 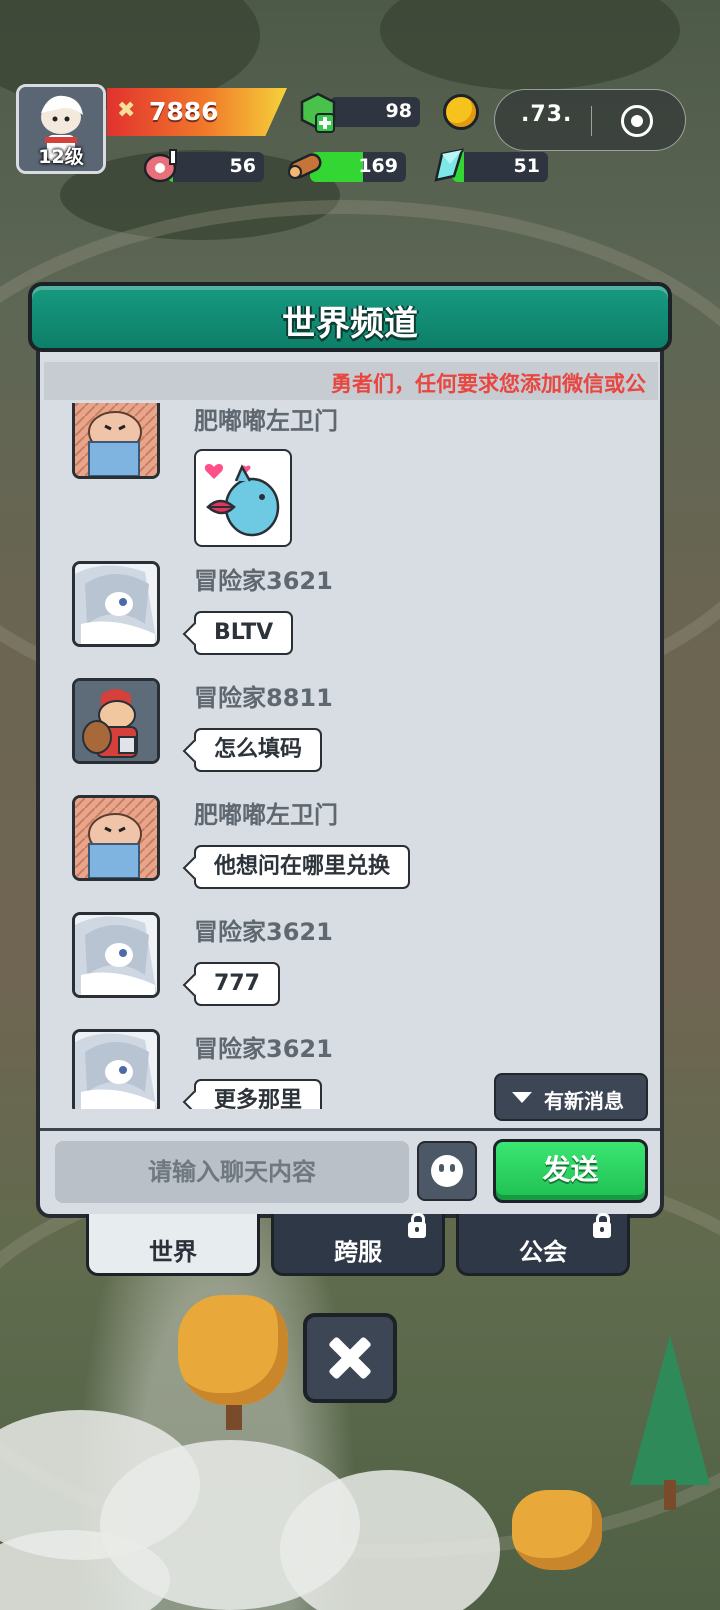 I want to click on crystal-value: 51, so click(x=526, y=166).